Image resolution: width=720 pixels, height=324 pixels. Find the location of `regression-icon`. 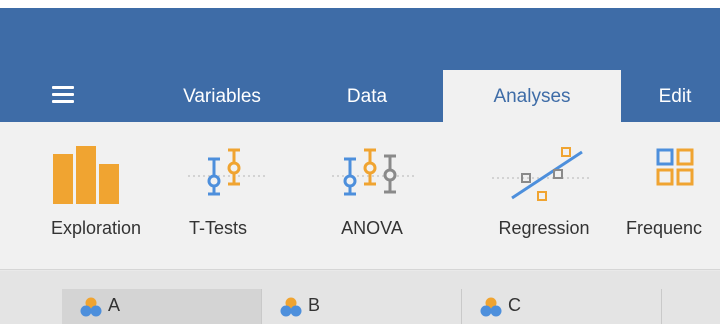

regression-icon is located at coordinates (542, 174).